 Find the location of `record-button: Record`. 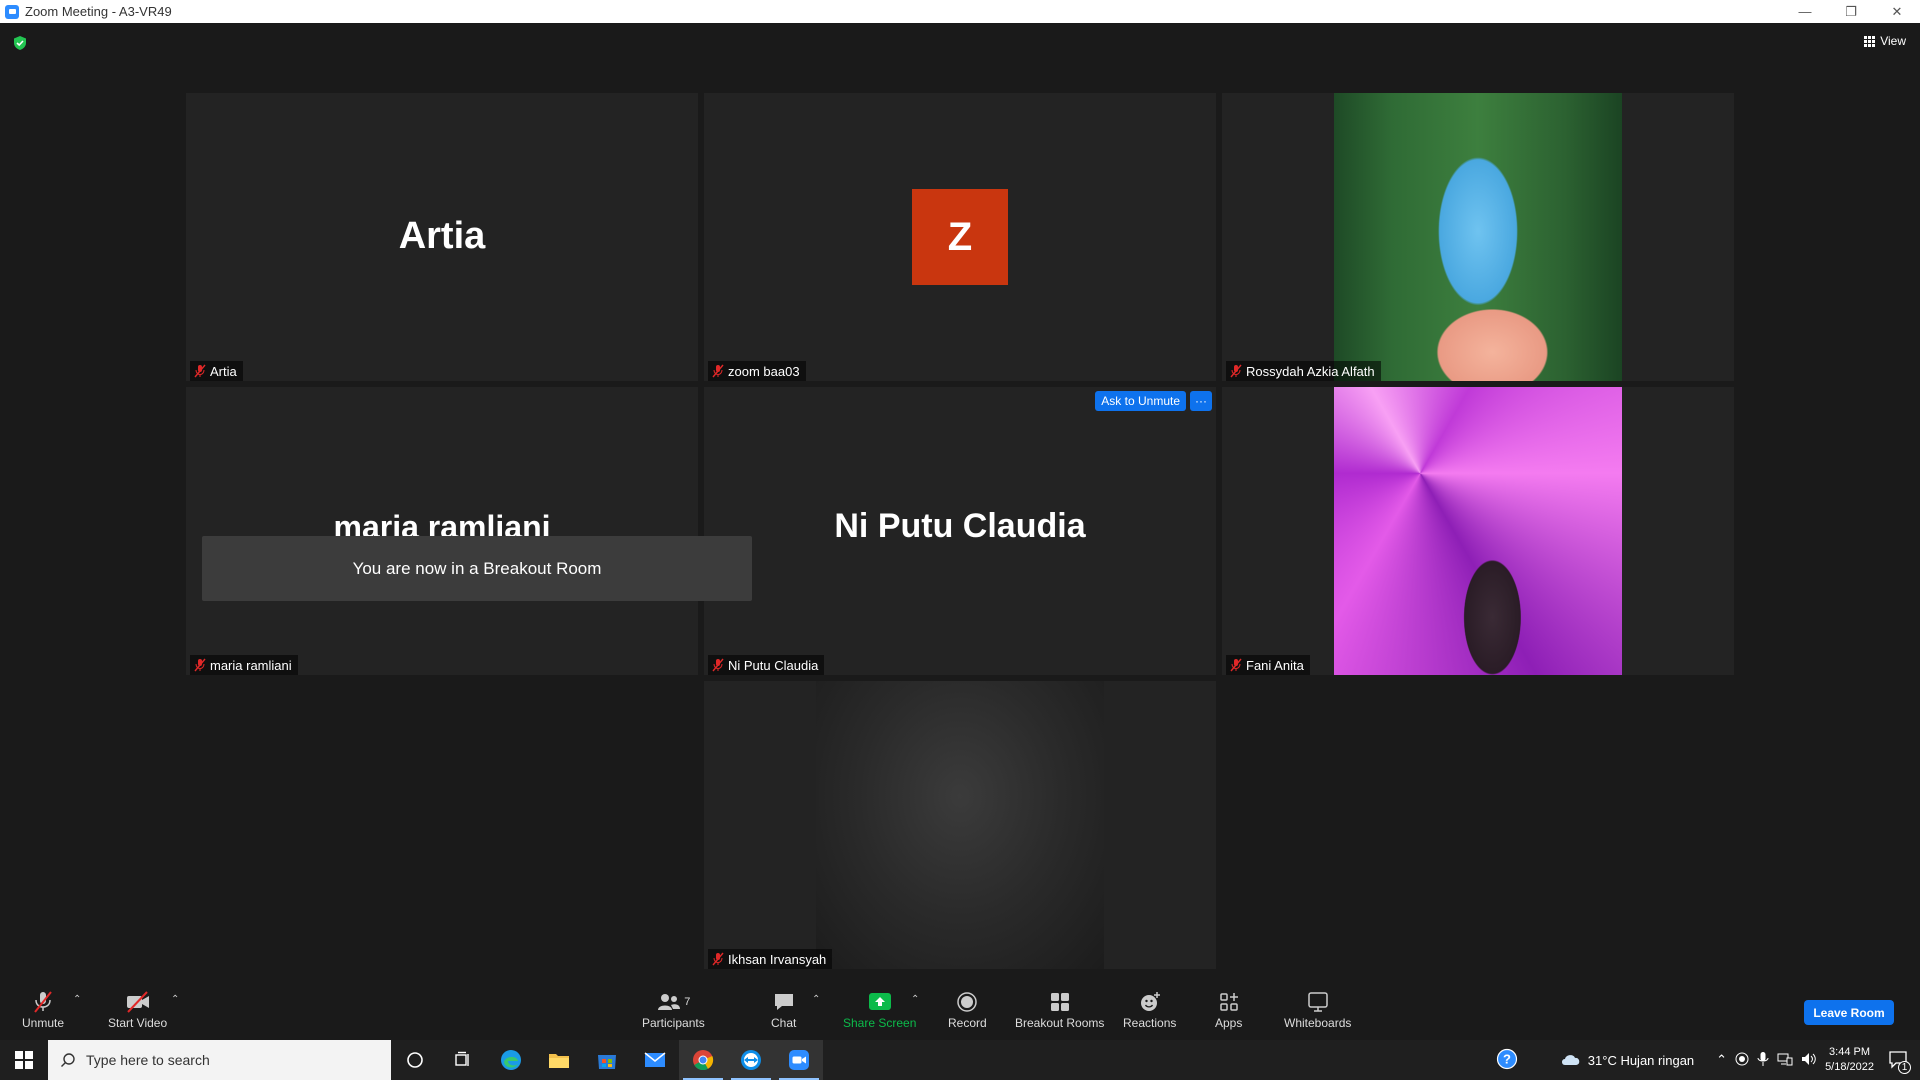

record-button: Record is located at coordinates (967, 1010).